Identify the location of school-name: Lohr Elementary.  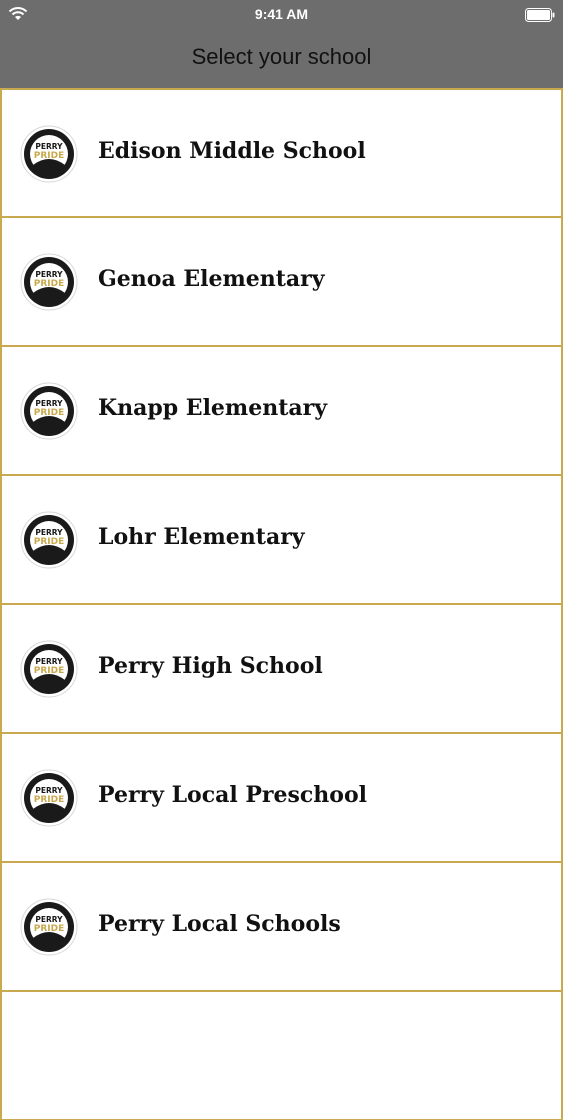
(201, 537).